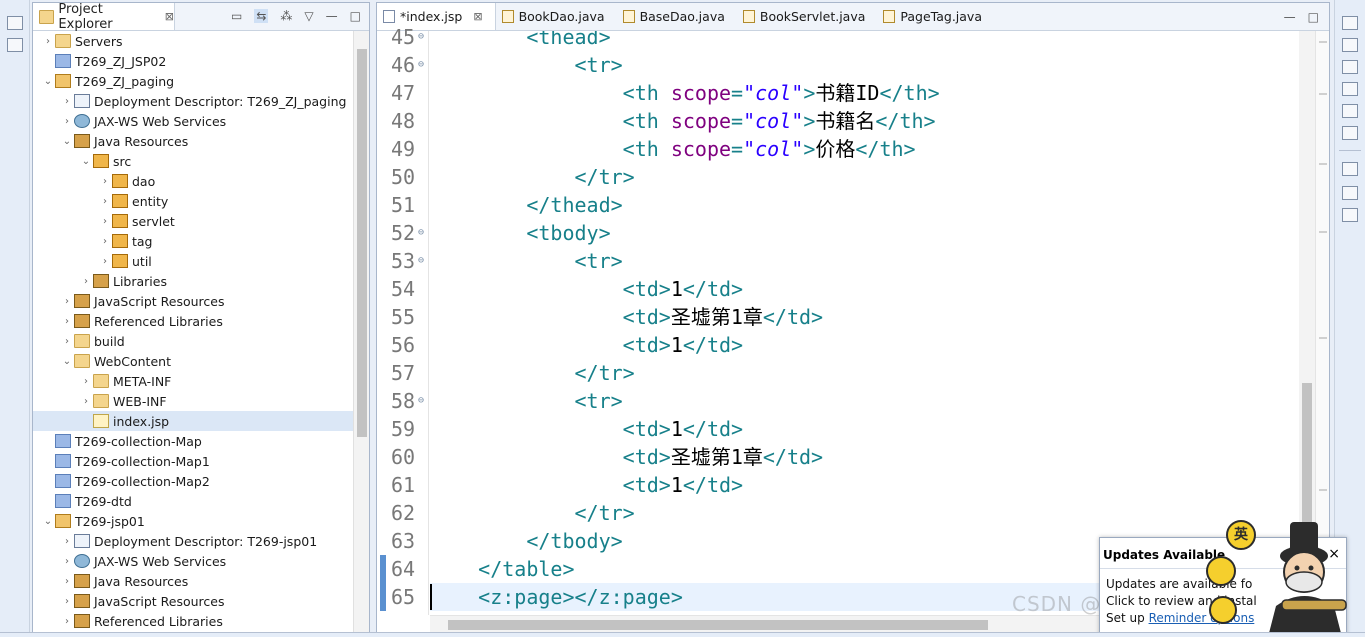 The width and height of the screenshot is (1365, 637). Describe the element at coordinates (556, 16) in the screenshot. I see `editor-tab: BookDao.java` at that location.